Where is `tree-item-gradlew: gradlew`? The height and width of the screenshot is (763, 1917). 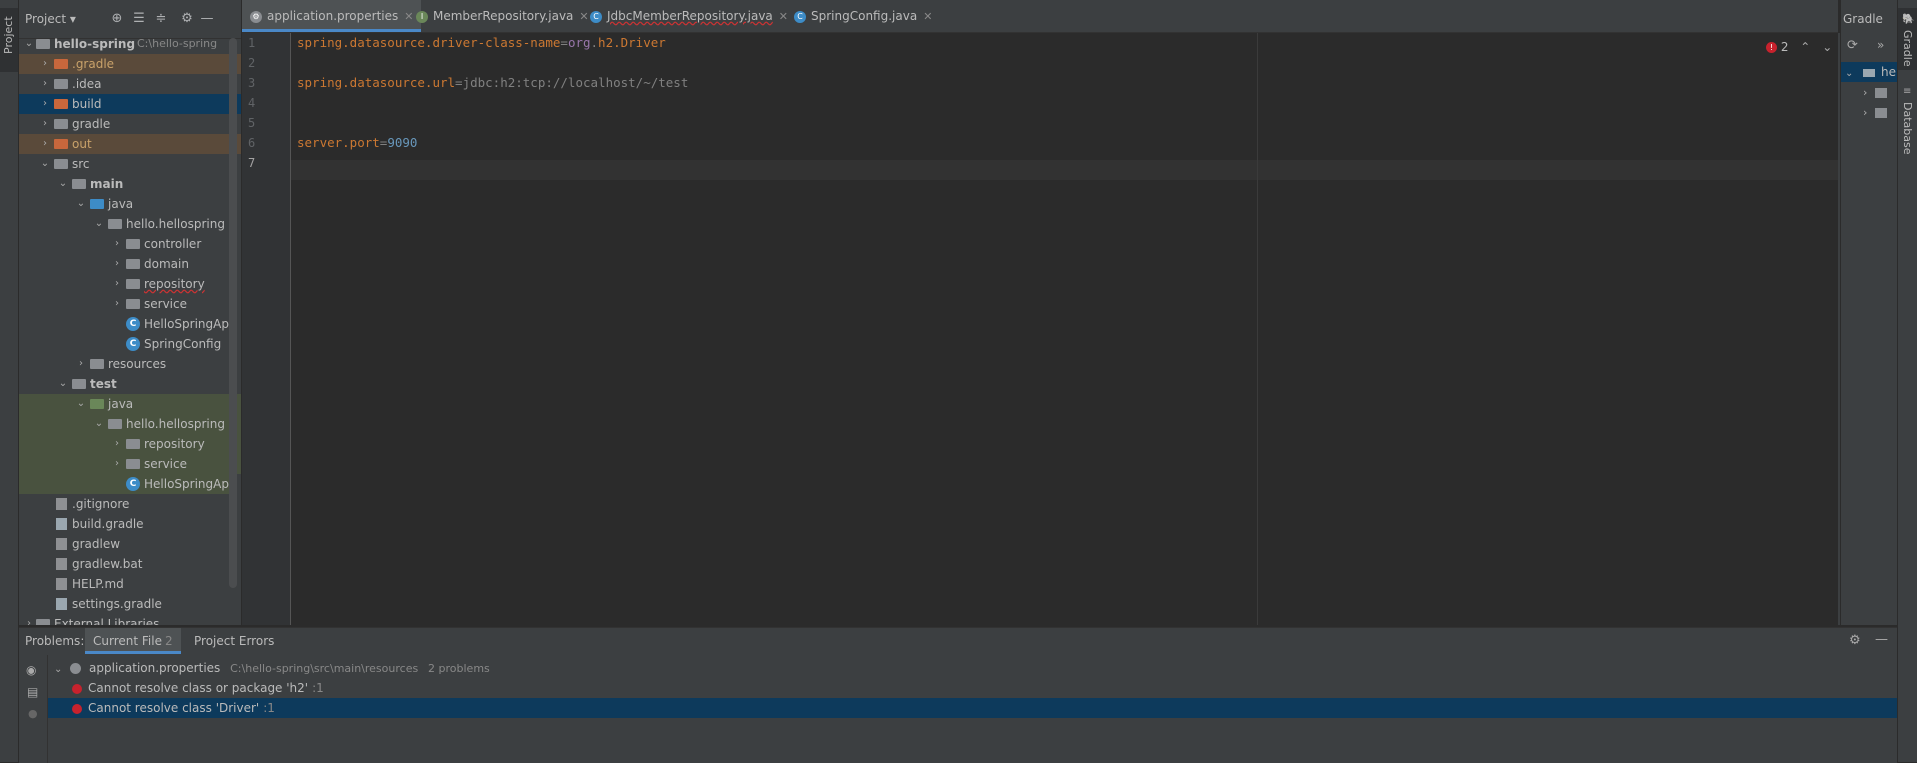
tree-item-gradlew: gradlew is located at coordinates (130, 544).